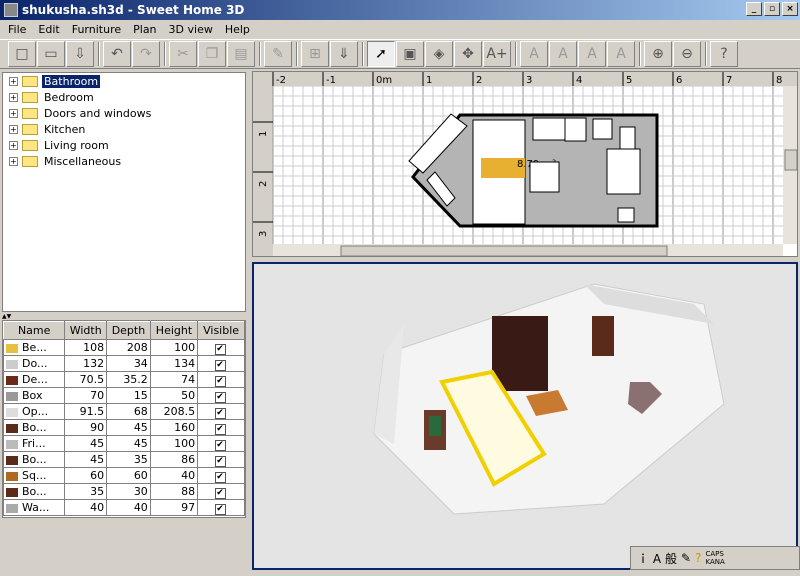  Describe the element at coordinates (658, 54) in the screenshot. I see `zoom-in-button: ⊕` at that location.